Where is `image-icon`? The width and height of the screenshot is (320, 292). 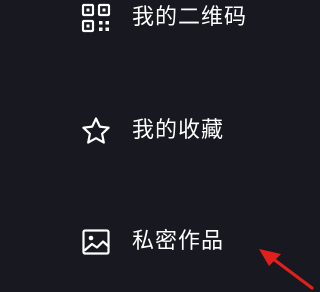
image-icon is located at coordinates (96, 242).